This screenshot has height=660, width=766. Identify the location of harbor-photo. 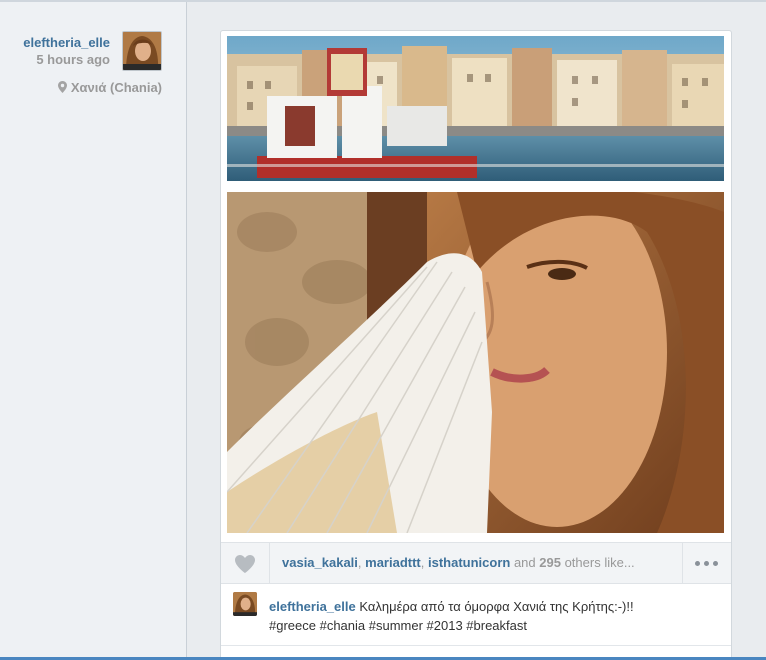
(475, 108).